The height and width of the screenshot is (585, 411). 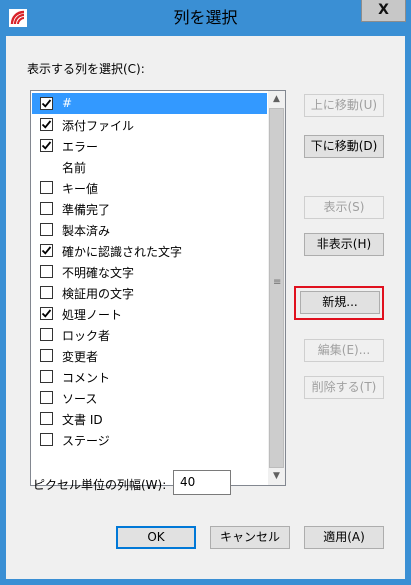 What do you see at coordinates (149, 292) in the screenshot?
I see `column-list-item: 検証用の文字` at bounding box center [149, 292].